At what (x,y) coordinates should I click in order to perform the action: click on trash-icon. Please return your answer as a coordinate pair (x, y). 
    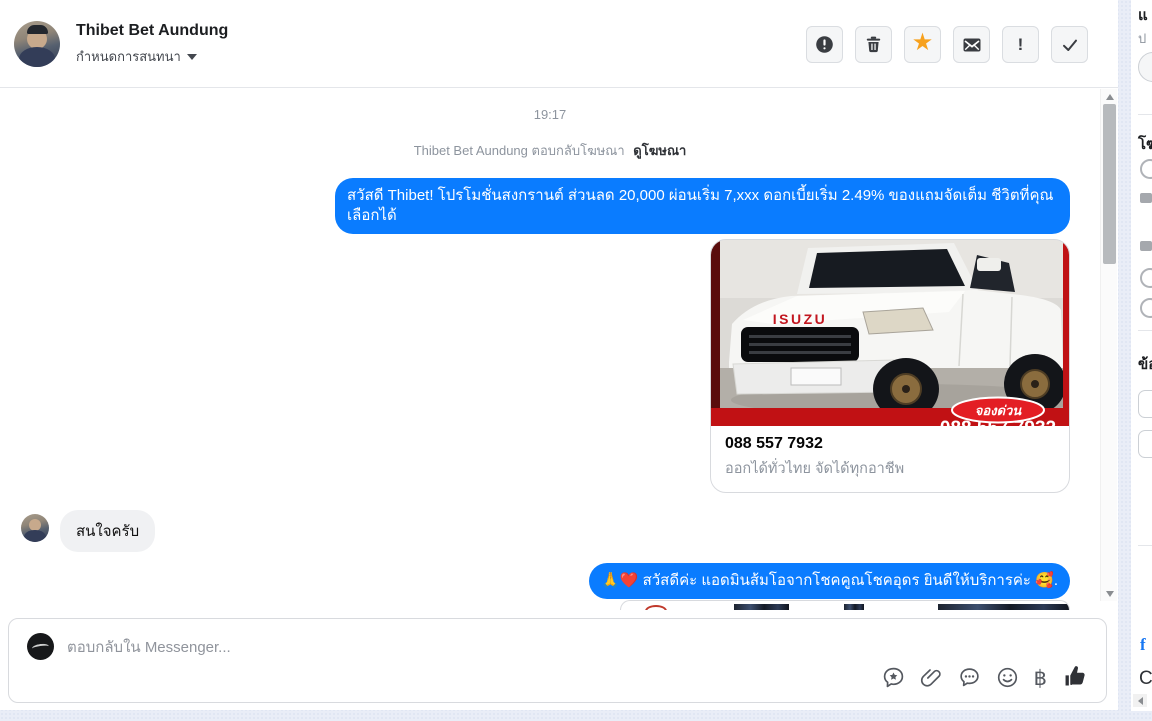
    Looking at the image, I should click on (873, 44).